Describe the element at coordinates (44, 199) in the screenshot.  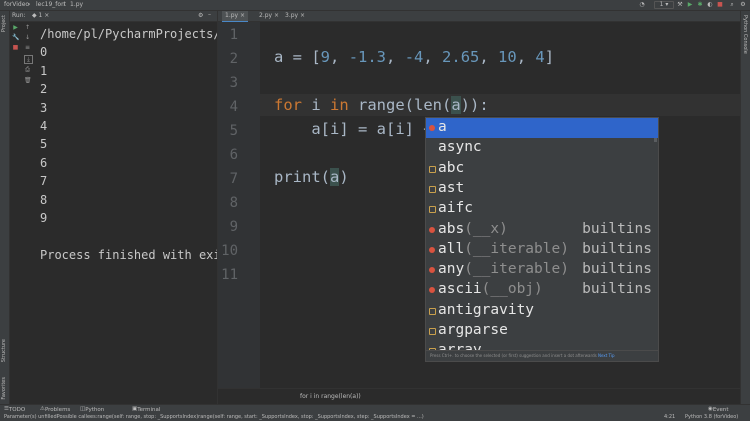
I see `console-line: 8` at that location.